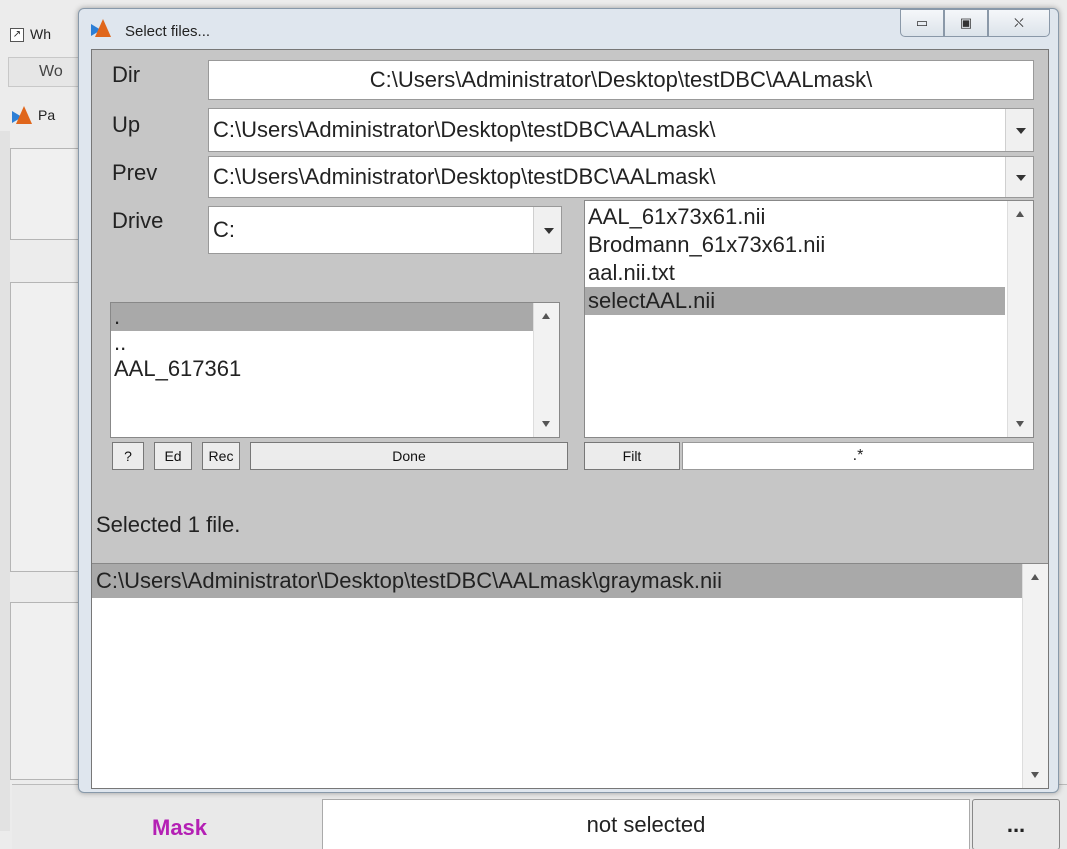 This screenshot has width=1067, height=849. Describe the element at coordinates (5, 481) in the screenshot. I see `bg-left-strip` at that location.